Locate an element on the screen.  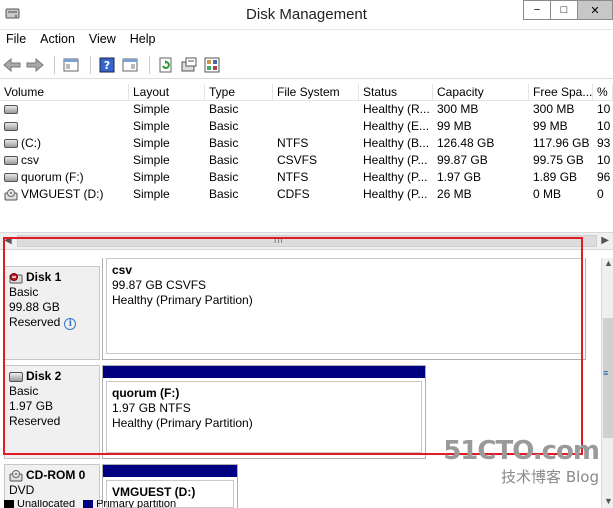
info-icon: i is located at coordinates (70, 324).